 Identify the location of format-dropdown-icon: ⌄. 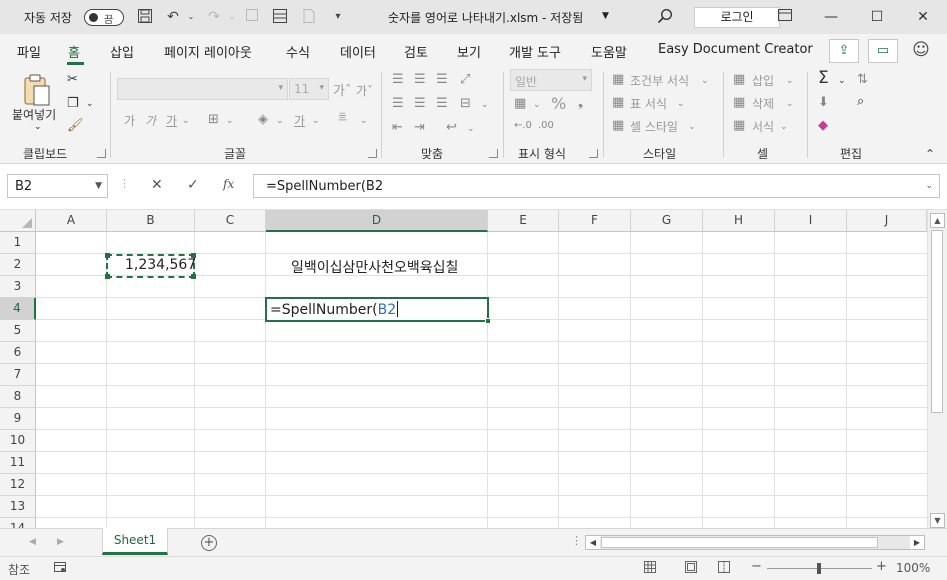
(784, 127).